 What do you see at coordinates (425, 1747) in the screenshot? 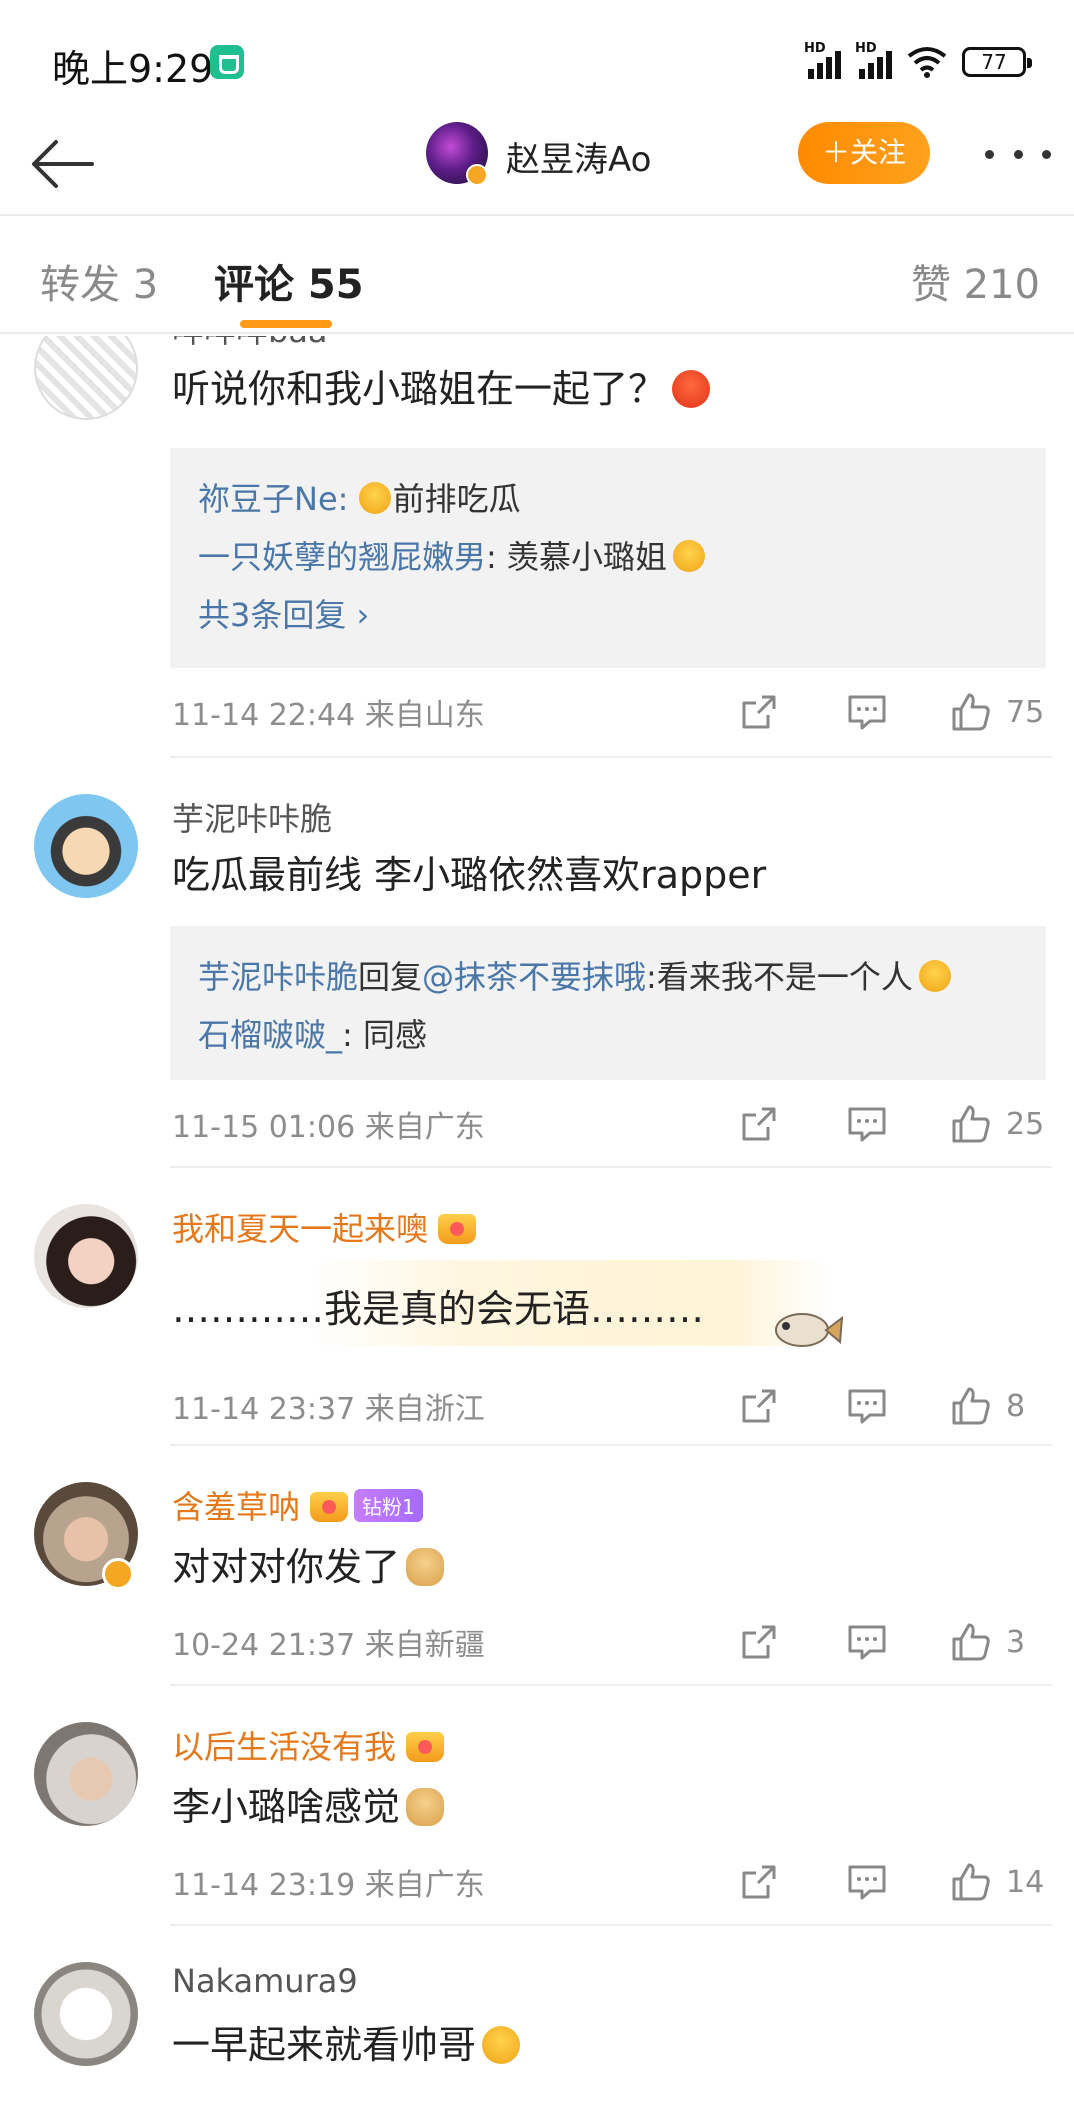
I see `crown-icon` at bounding box center [425, 1747].